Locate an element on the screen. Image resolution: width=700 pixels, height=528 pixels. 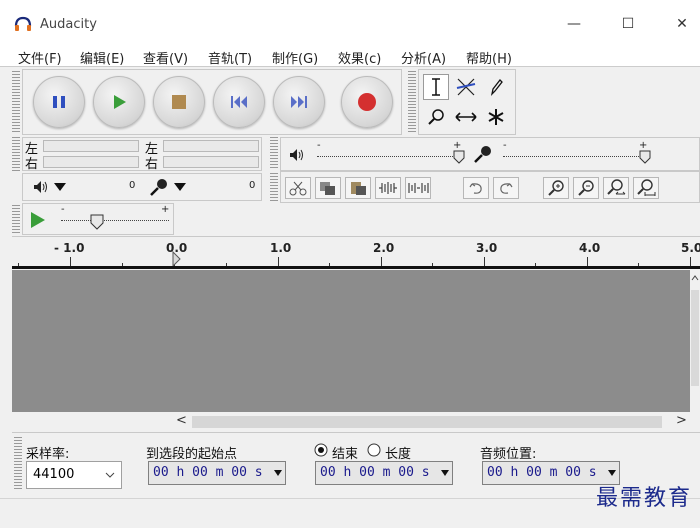
record-dropdown-arrow-icon is located at coordinates (180, 187).